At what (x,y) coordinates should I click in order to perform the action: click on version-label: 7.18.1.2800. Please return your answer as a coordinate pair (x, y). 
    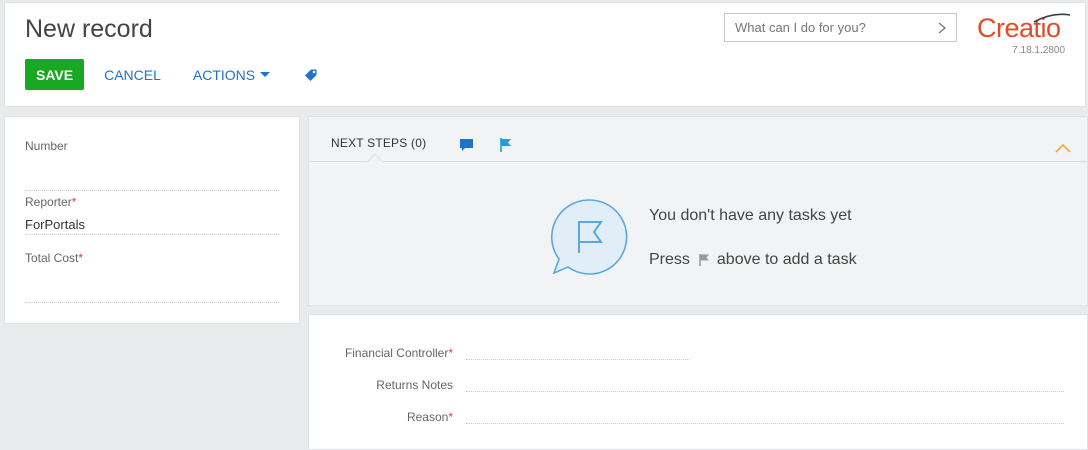
    Looking at the image, I should click on (1038, 50).